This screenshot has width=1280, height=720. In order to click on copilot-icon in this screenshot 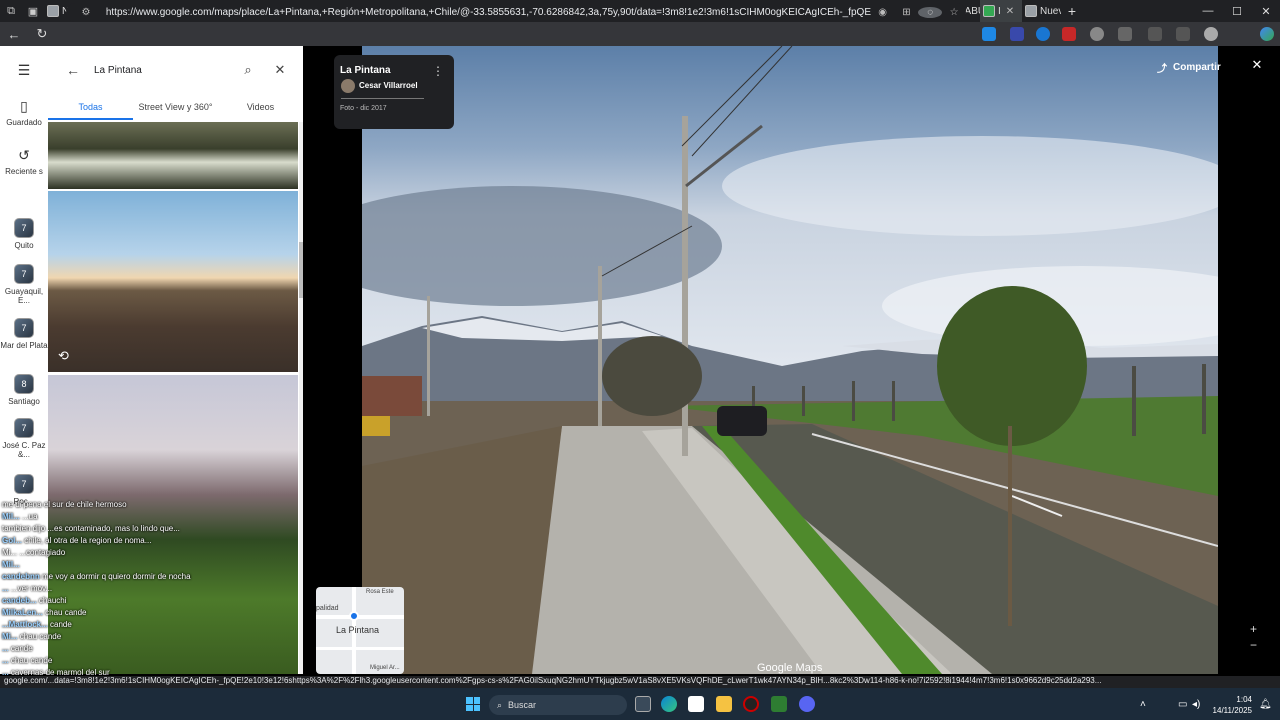, I will do `click(1267, 34)`.